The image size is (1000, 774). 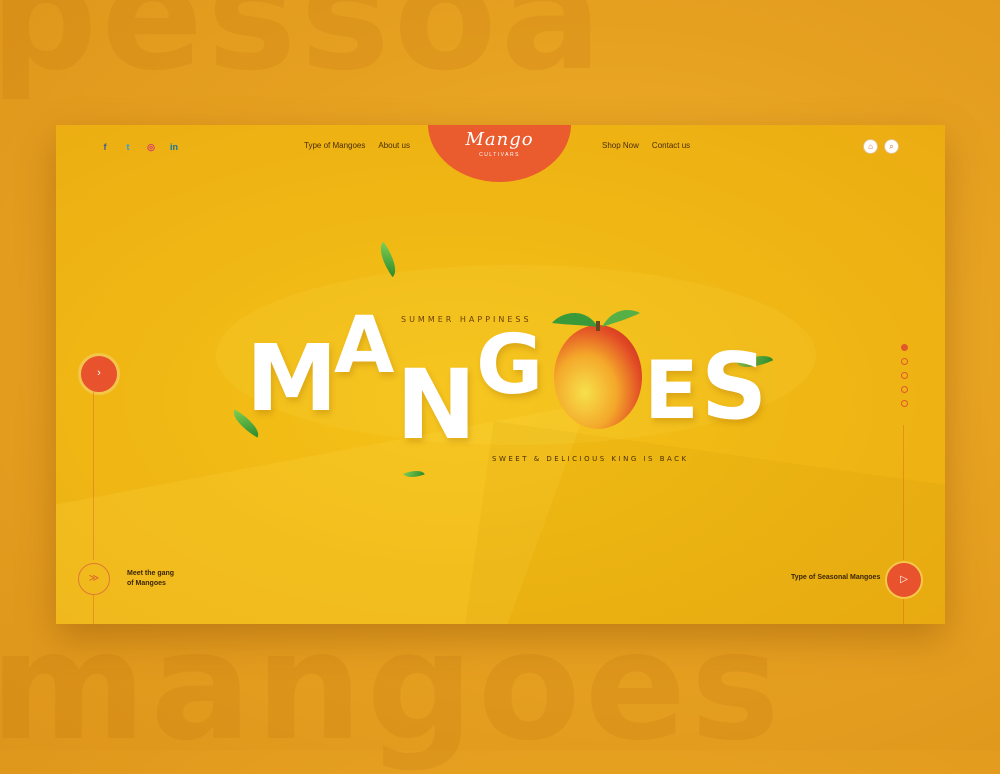 What do you see at coordinates (904, 580) in the screenshot?
I see `play-icon: ▷` at bounding box center [904, 580].